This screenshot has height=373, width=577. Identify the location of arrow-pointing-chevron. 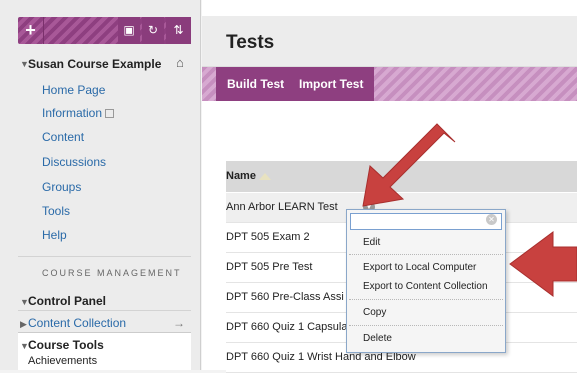
(409, 165).